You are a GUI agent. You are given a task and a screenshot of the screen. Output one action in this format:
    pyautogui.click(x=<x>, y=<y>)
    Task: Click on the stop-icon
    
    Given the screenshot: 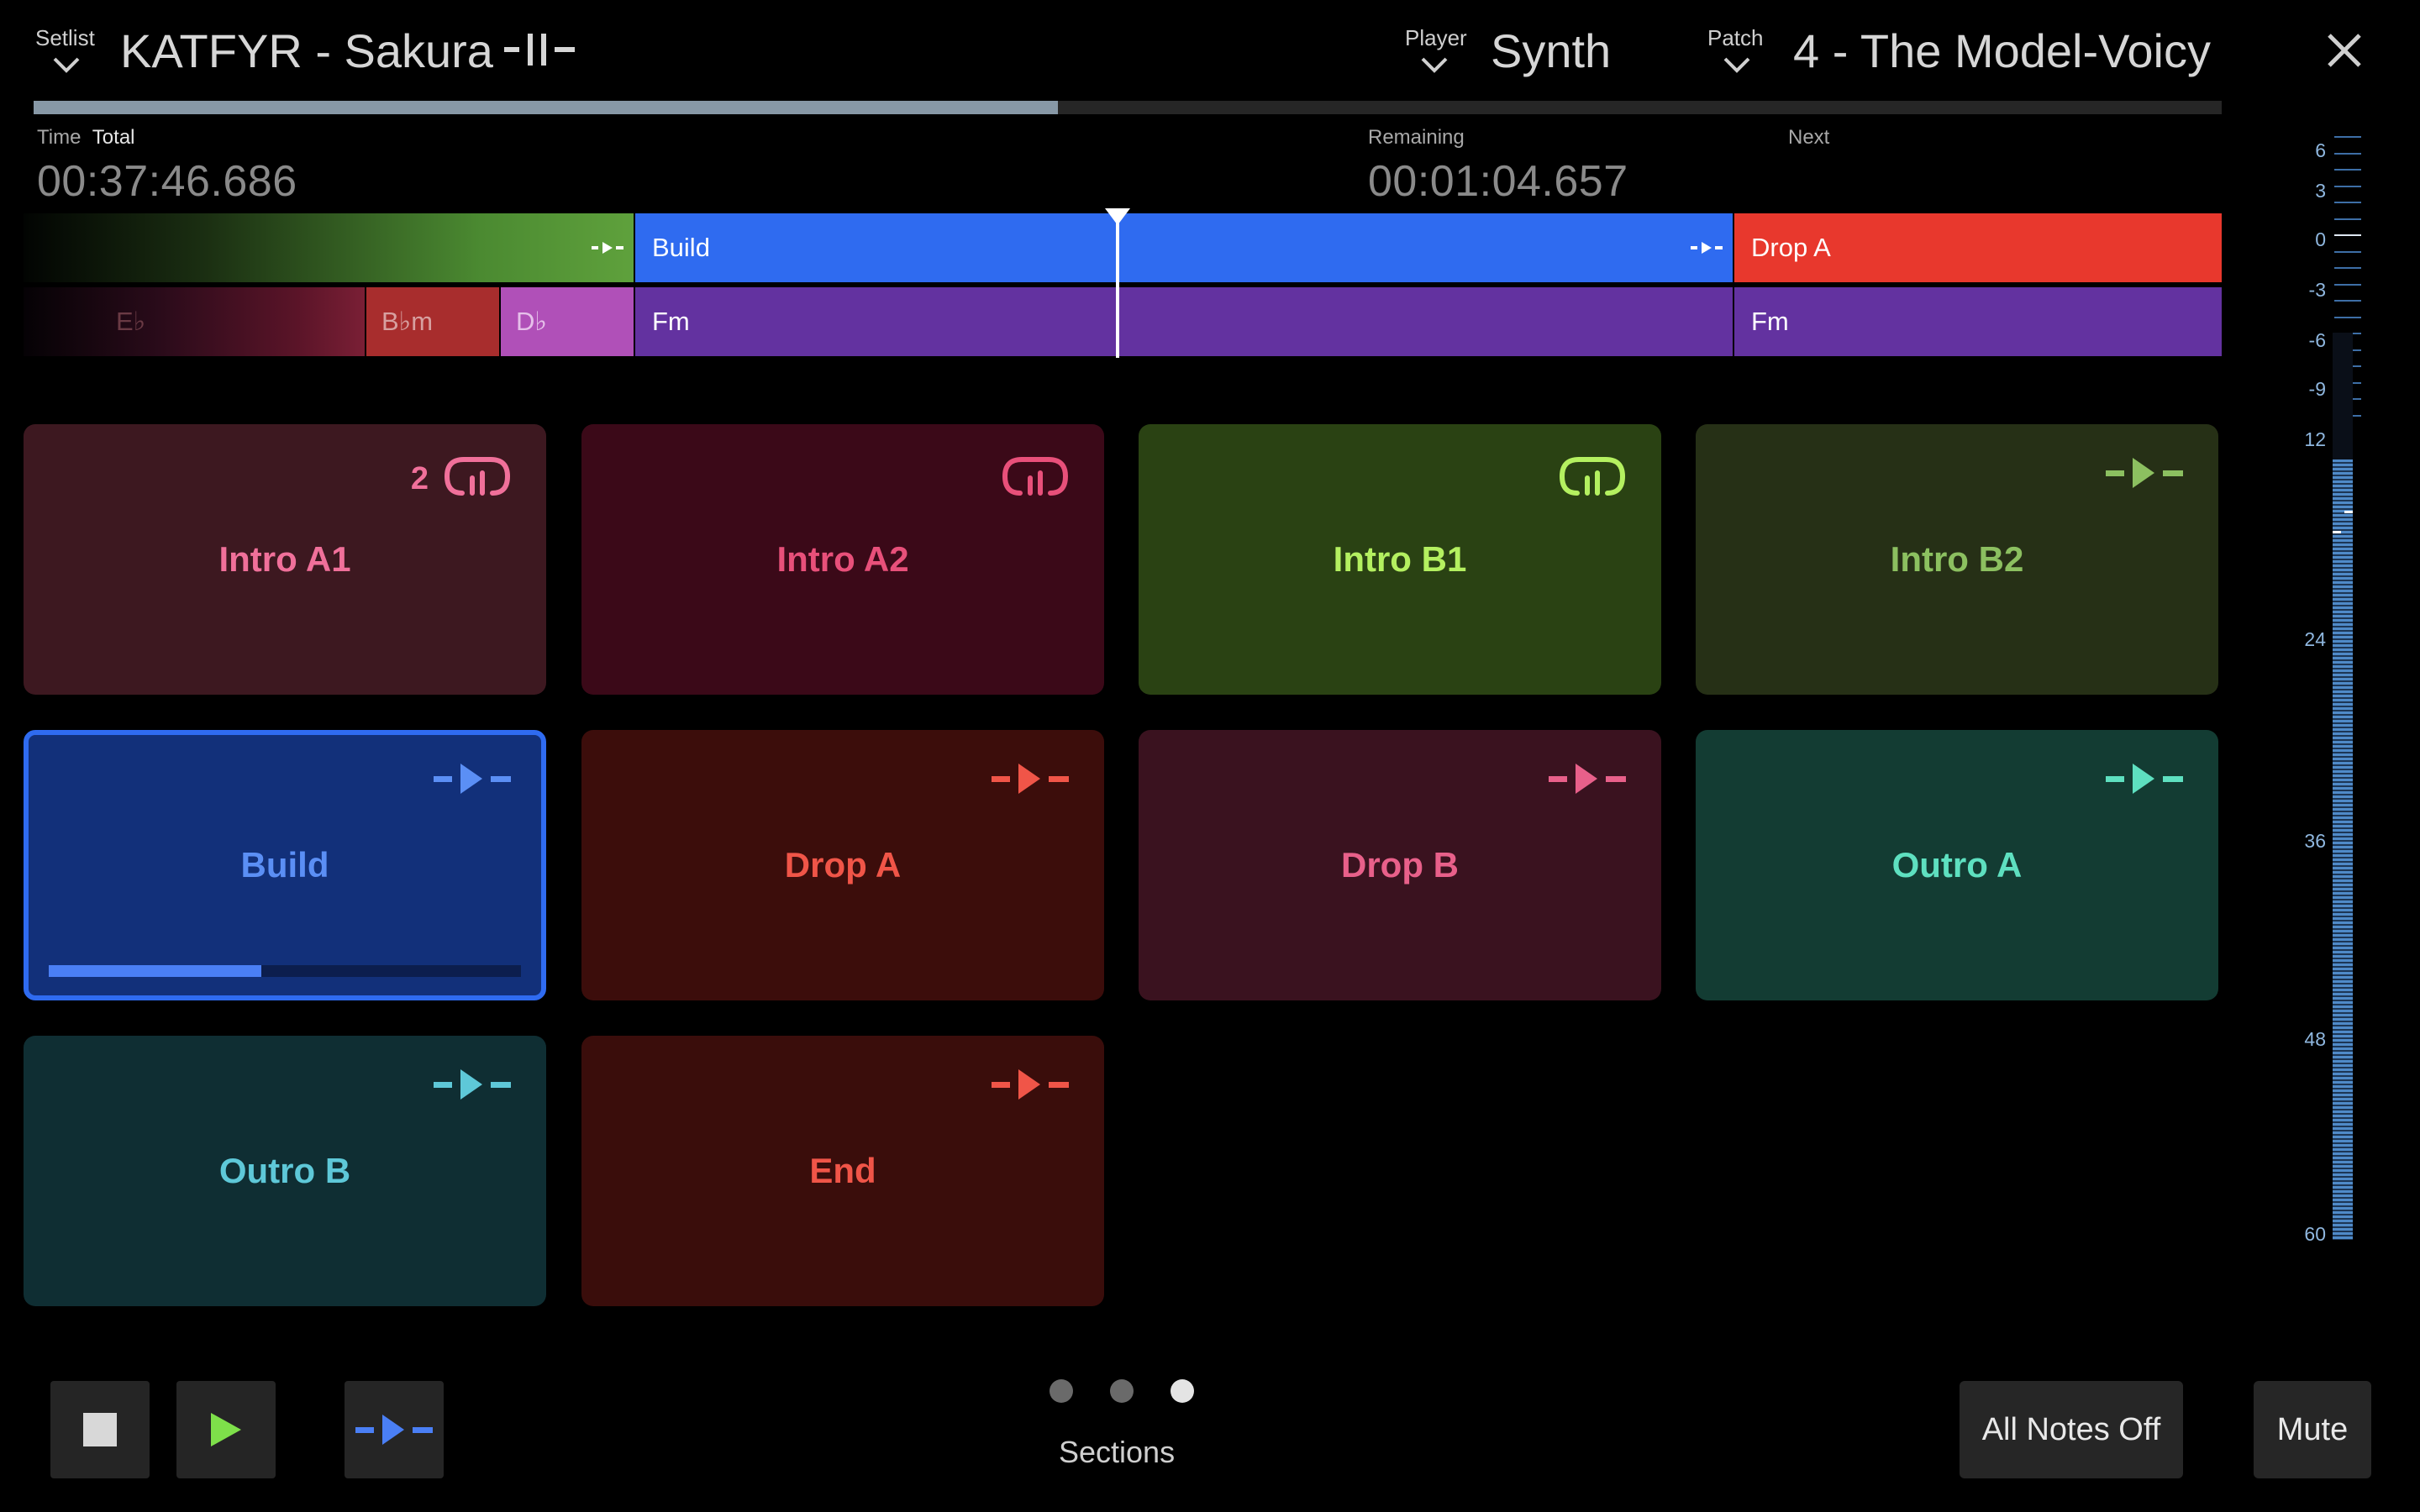 What is the action you would take?
    pyautogui.click(x=100, y=1429)
    